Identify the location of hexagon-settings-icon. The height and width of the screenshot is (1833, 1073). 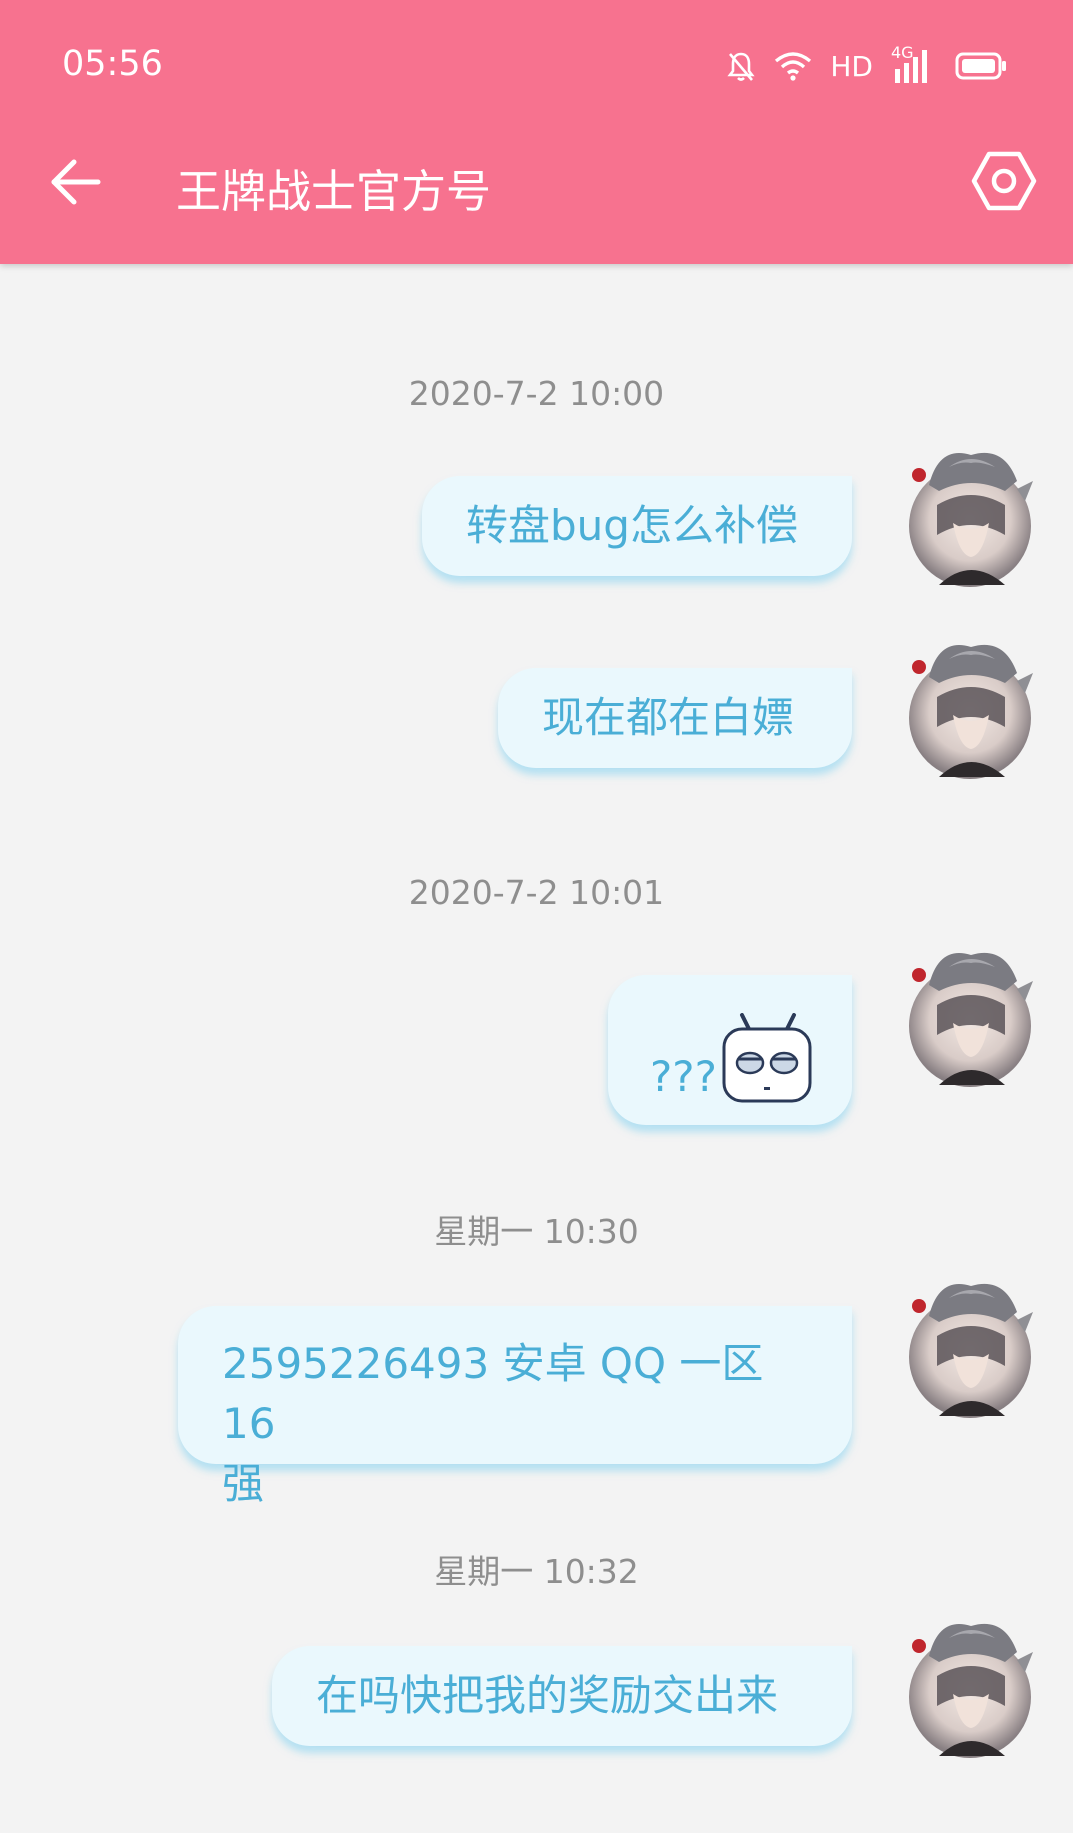
(1004, 181).